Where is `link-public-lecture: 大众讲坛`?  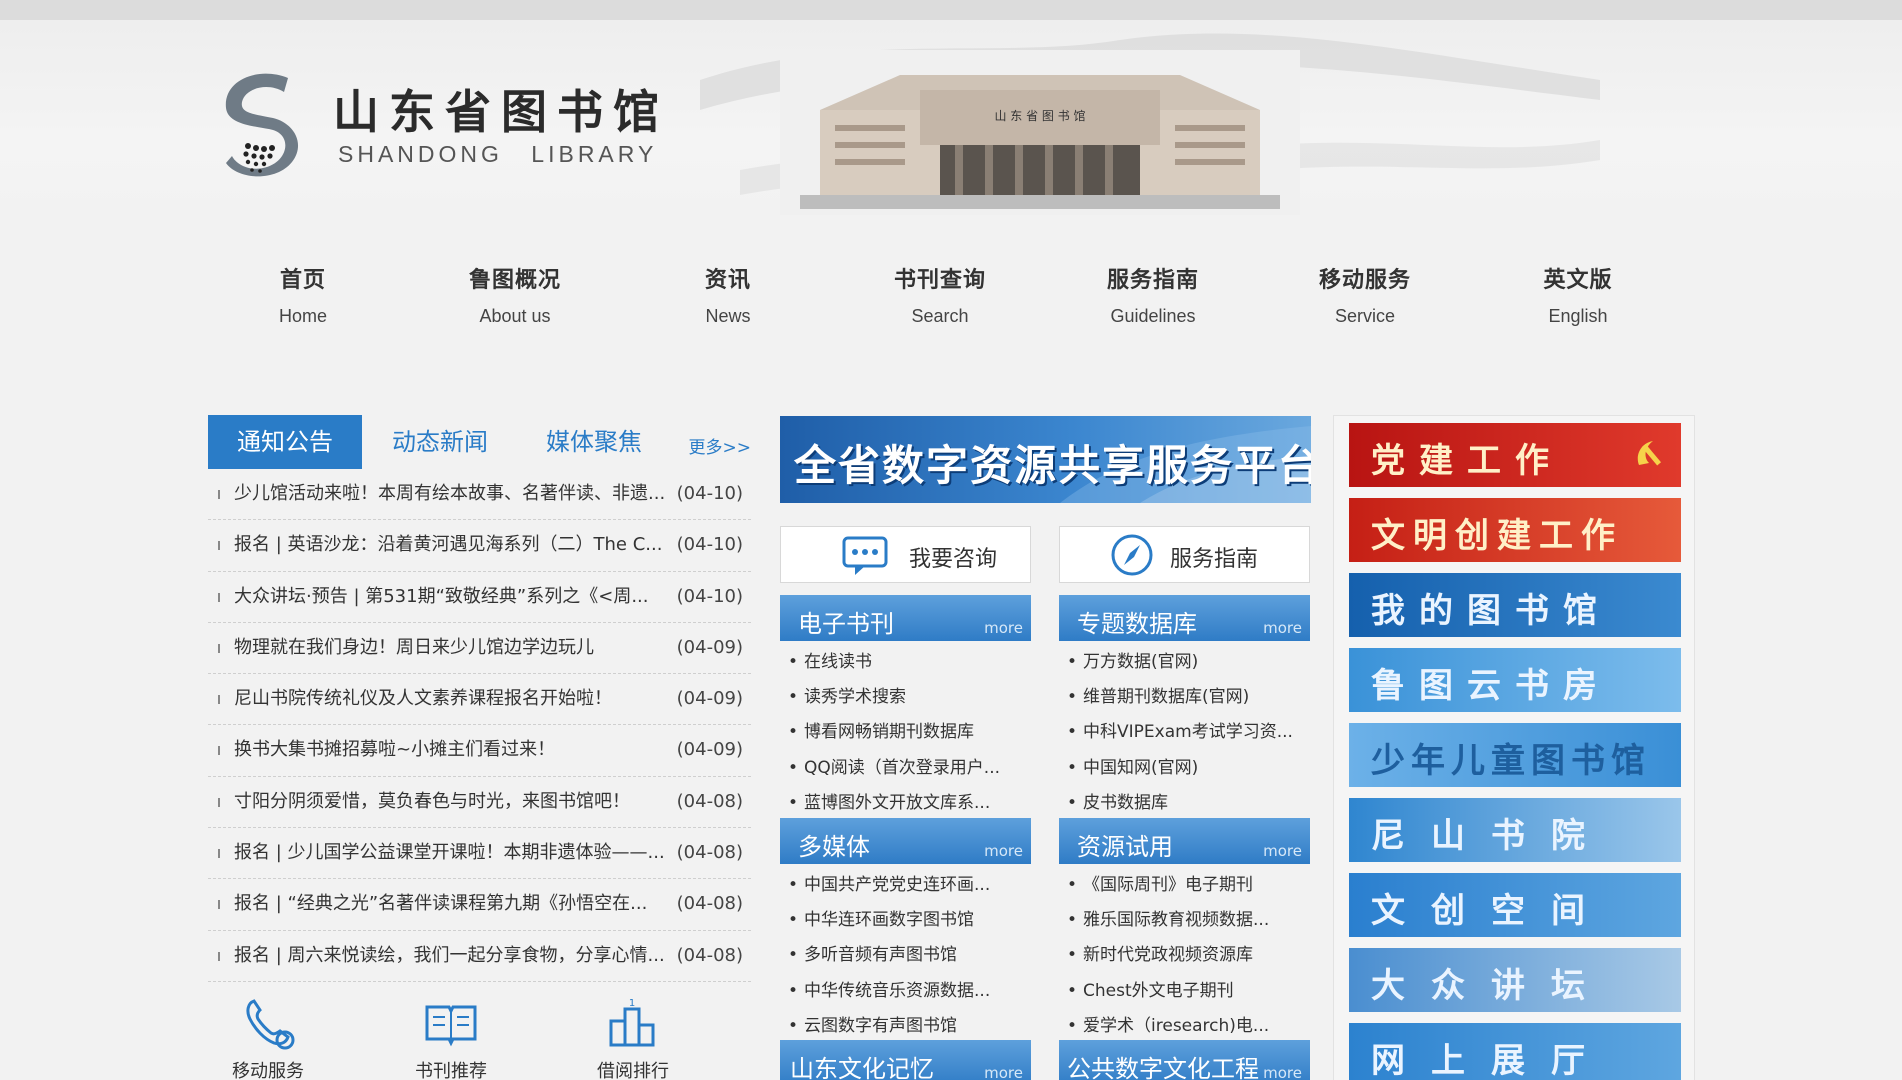 link-public-lecture: 大众讲坛 is located at coordinates (1515, 980).